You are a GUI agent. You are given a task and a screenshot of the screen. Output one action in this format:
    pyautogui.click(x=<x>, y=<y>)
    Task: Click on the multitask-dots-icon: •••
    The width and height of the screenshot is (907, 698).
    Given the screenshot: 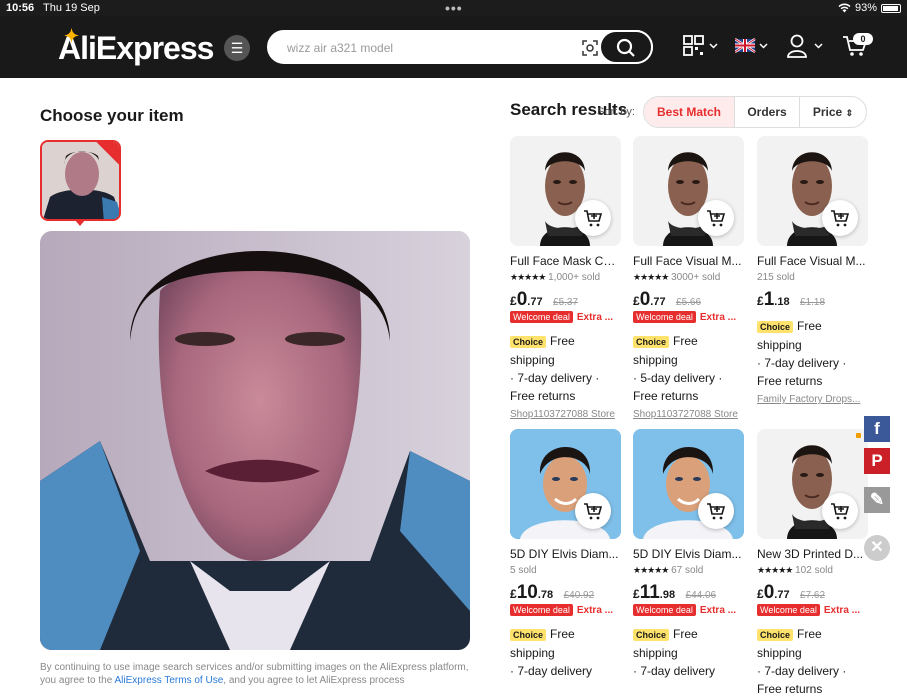 What is the action you would take?
    pyautogui.click(x=454, y=8)
    